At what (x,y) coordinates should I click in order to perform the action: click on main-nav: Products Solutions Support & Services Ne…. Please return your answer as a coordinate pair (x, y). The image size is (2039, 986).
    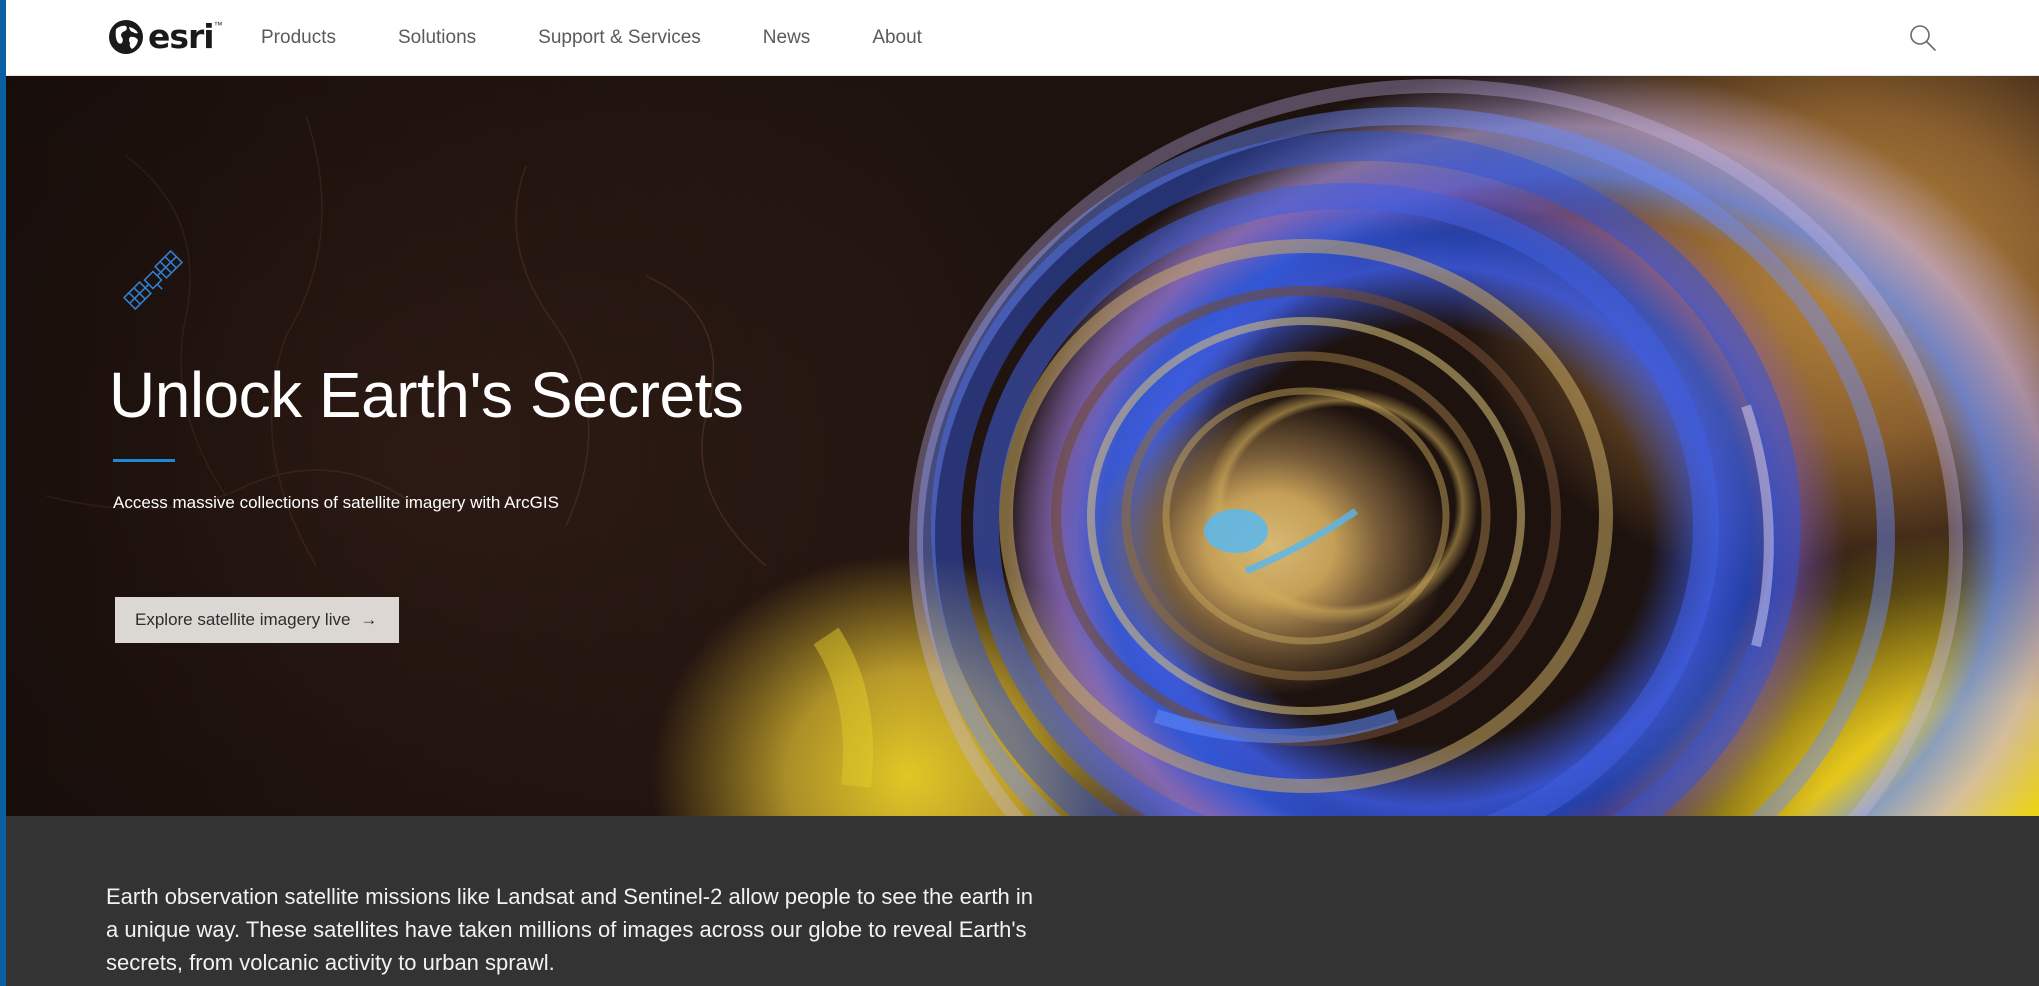
    Looking at the image, I should click on (622, 37).